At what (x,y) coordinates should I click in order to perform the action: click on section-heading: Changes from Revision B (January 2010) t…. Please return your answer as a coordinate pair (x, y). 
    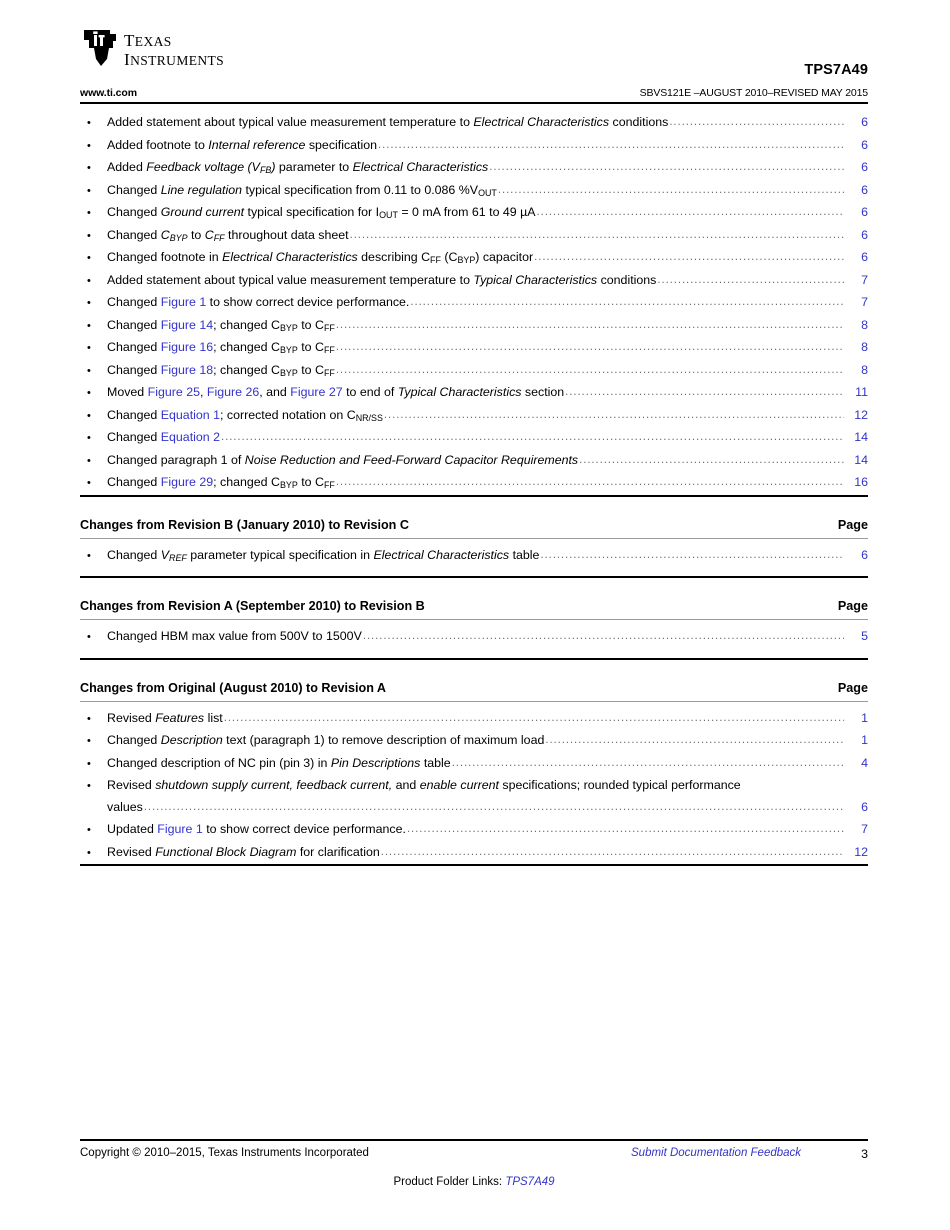
    Looking at the image, I should click on (474, 514).